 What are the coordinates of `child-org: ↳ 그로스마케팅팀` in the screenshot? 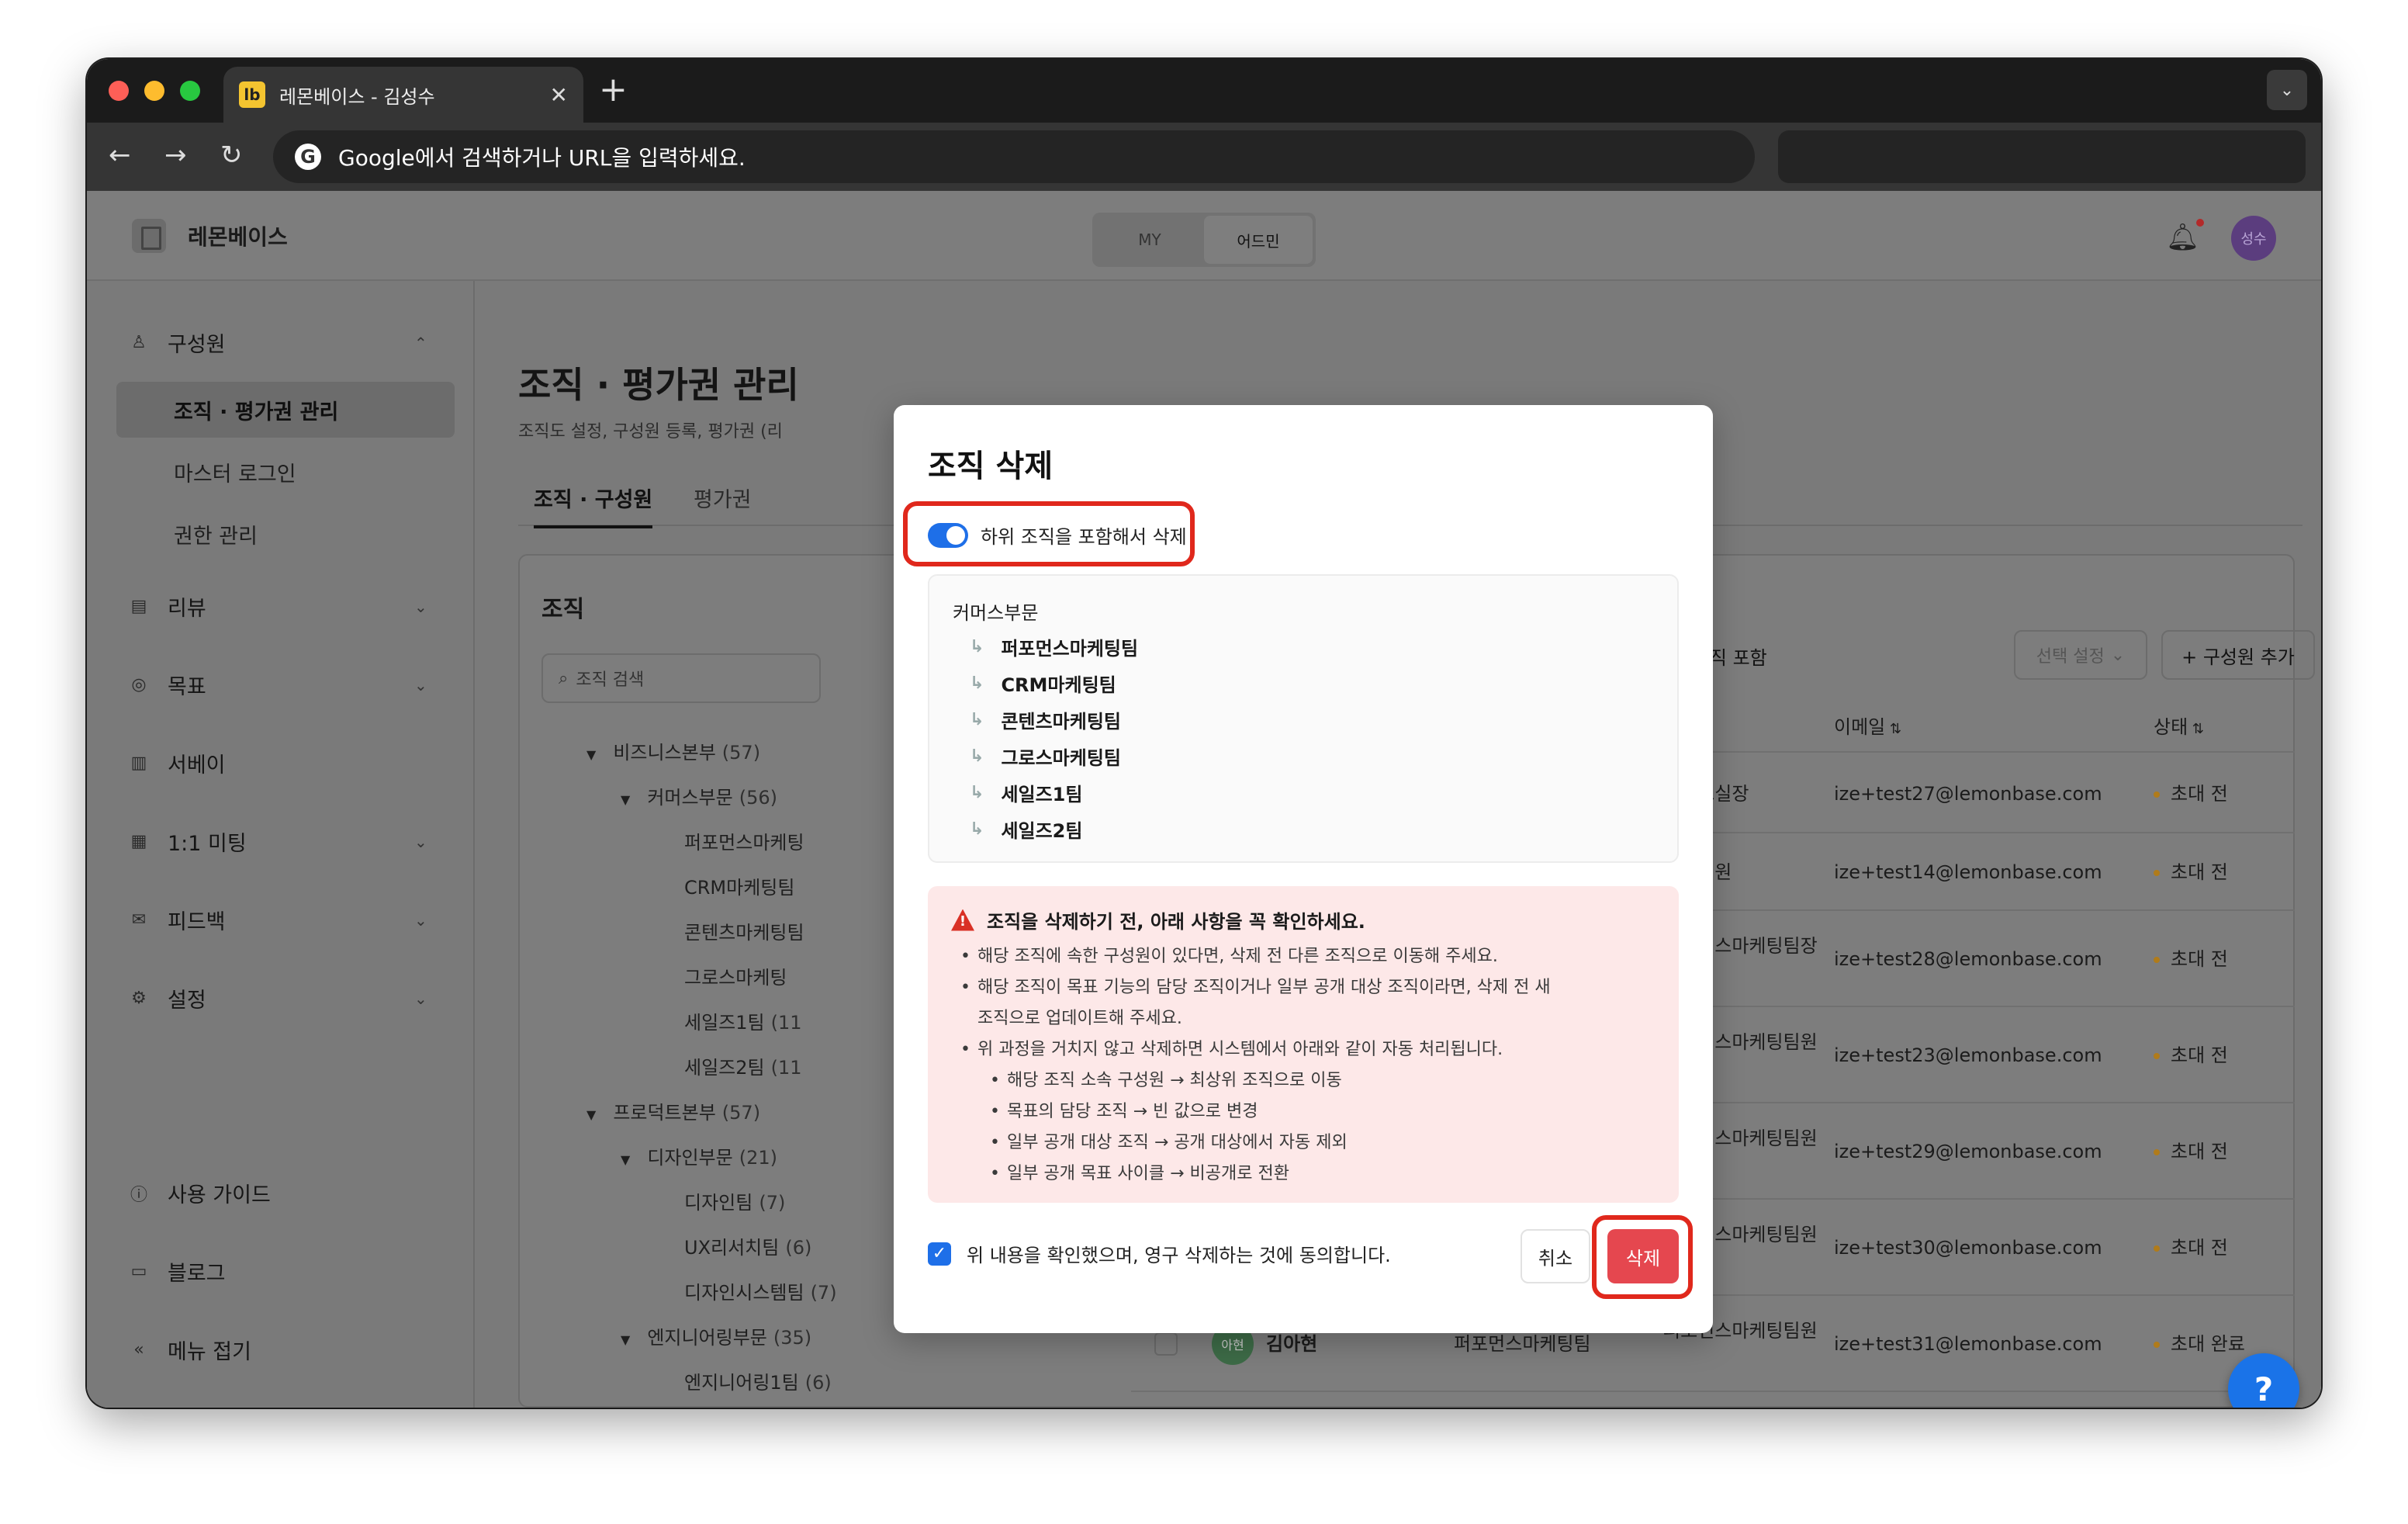 It's located at (1045, 756).